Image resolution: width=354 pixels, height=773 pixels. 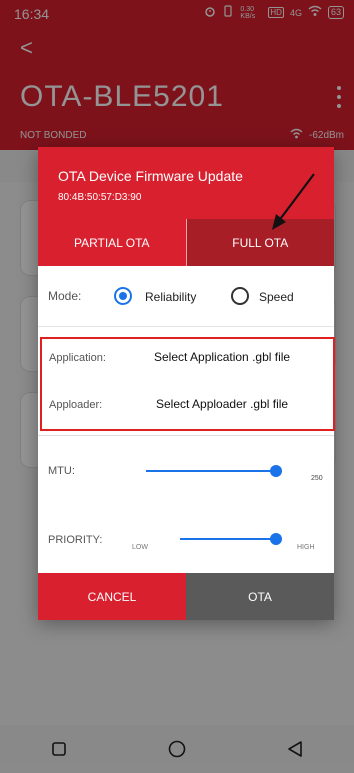 What do you see at coordinates (222, 357) in the screenshot?
I see `select-application-button: Select Application .gbl file` at bounding box center [222, 357].